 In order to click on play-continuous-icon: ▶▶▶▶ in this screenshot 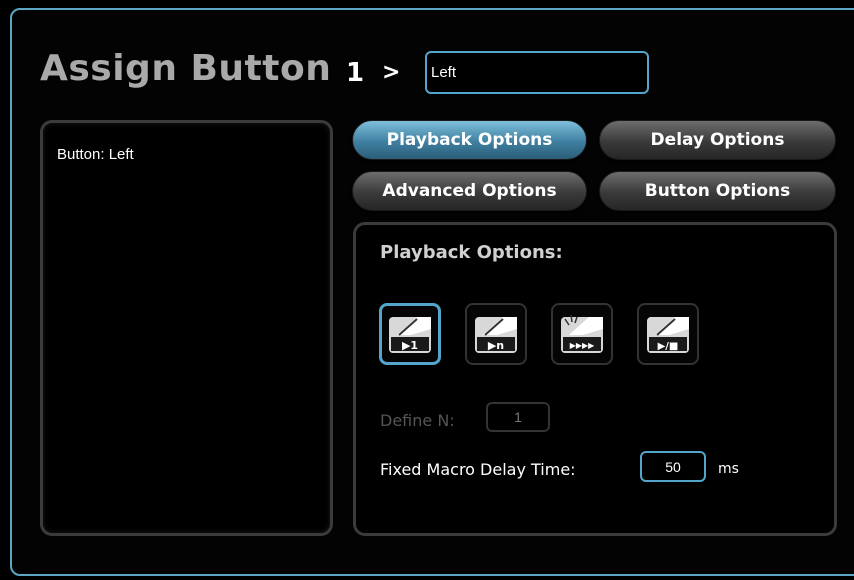, I will do `click(582, 333)`.